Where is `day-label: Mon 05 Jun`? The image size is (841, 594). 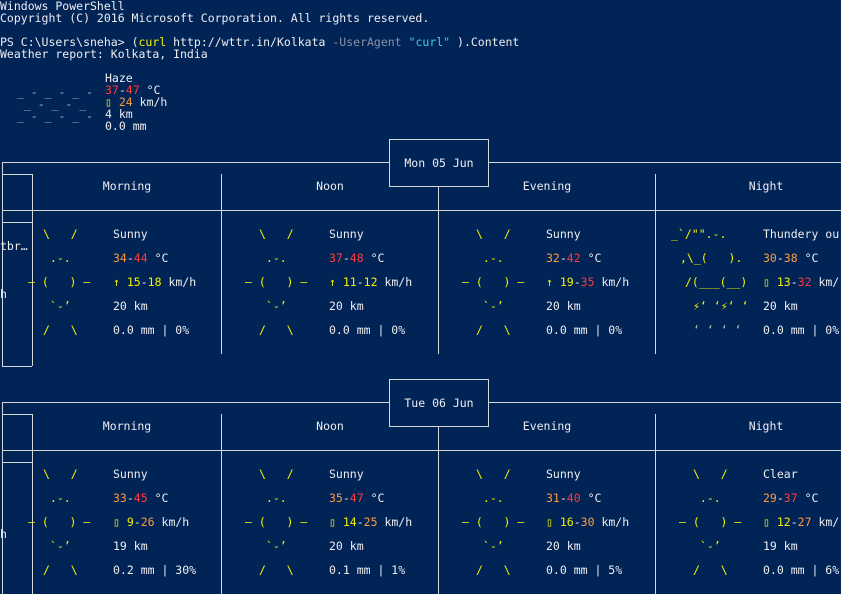
day-label: Mon 05 Jun is located at coordinates (439, 163).